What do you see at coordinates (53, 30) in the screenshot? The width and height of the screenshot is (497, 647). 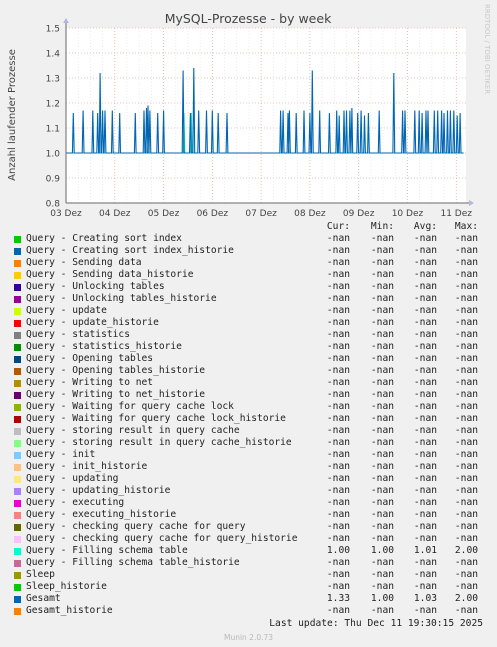 I see `y-tick-label: 1.5` at bounding box center [53, 30].